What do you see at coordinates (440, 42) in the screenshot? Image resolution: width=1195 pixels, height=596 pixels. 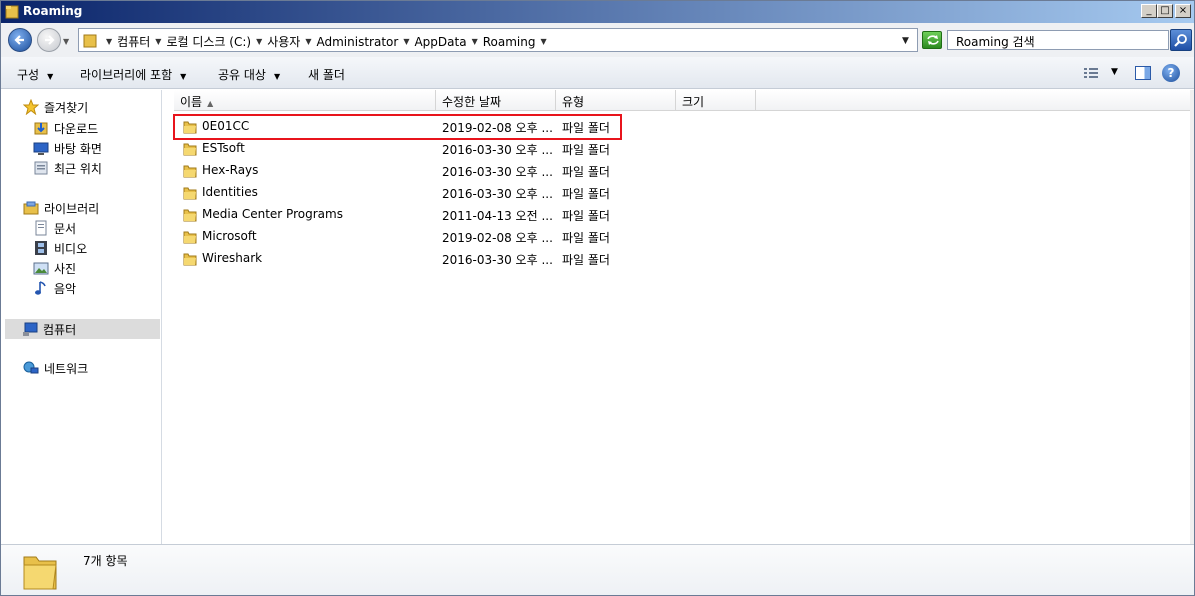 I see `breadcrumb-item: AppData` at bounding box center [440, 42].